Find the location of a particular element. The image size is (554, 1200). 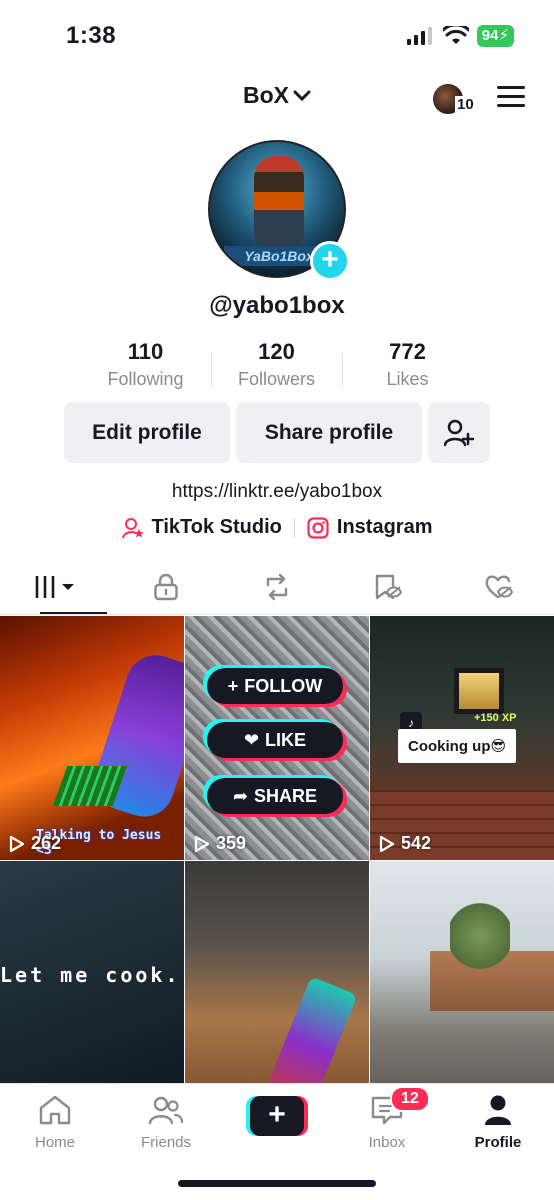

share-overlay: ➦ SHARE is located at coordinates (275, 796).